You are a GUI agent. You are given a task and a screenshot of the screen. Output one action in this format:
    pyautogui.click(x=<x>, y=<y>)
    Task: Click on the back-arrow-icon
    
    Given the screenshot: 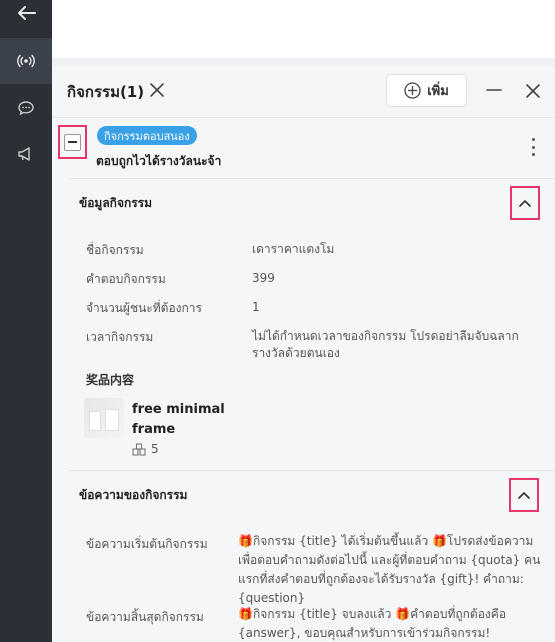 What is the action you would take?
    pyautogui.click(x=27, y=13)
    